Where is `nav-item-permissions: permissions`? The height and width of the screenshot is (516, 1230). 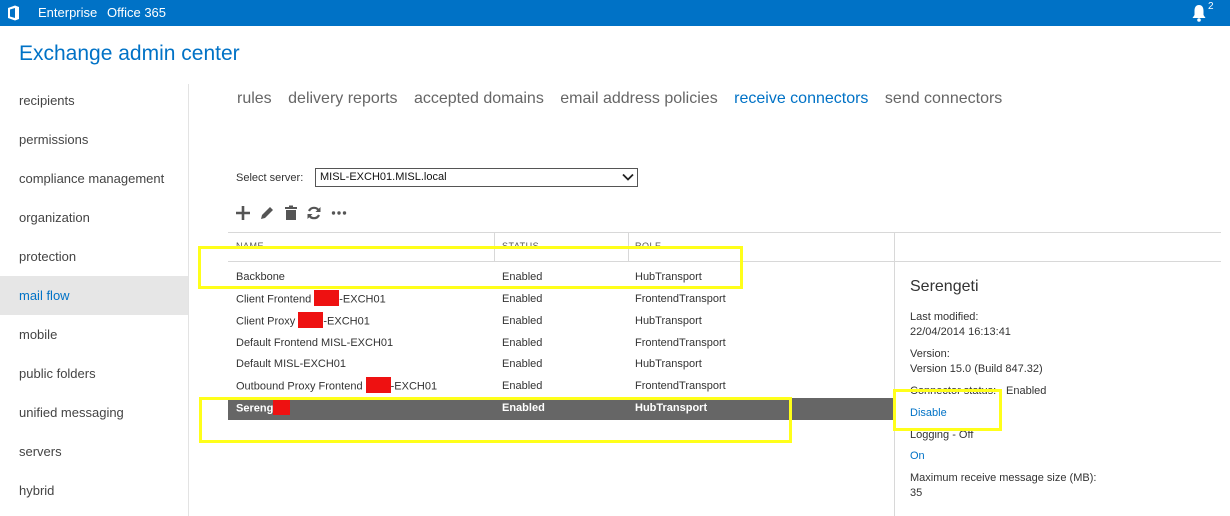 nav-item-permissions: permissions is located at coordinates (94, 139).